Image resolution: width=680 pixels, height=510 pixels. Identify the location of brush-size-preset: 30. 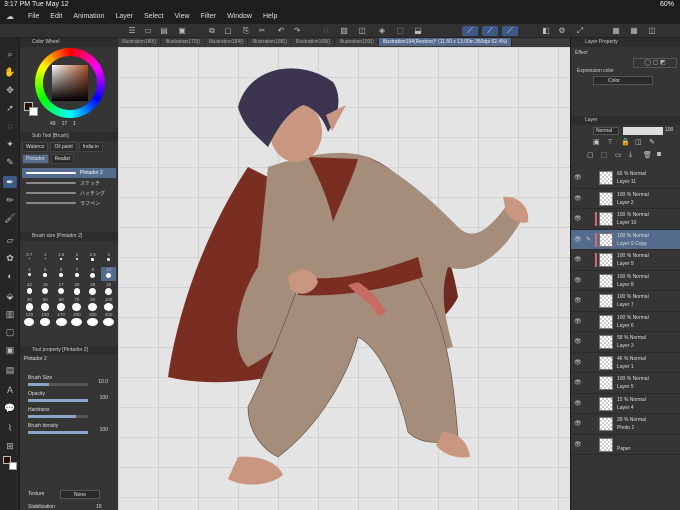
(108, 289).